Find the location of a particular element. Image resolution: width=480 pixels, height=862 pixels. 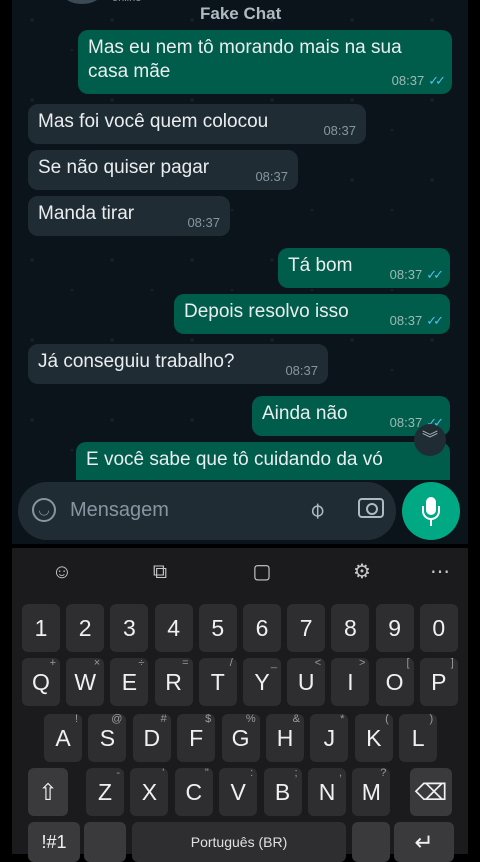

key-y: Y _ is located at coordinates (262, 681).